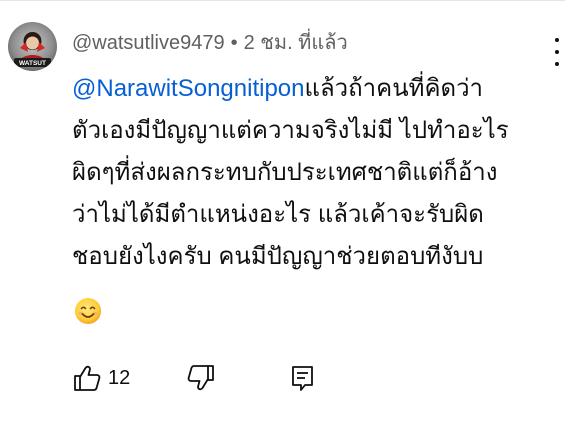 The image size is (565, 429). What do you see at coordinates (201, 378) in the screenshot?
I see `thumbs-down-icon` at bounding box center [201, 378].